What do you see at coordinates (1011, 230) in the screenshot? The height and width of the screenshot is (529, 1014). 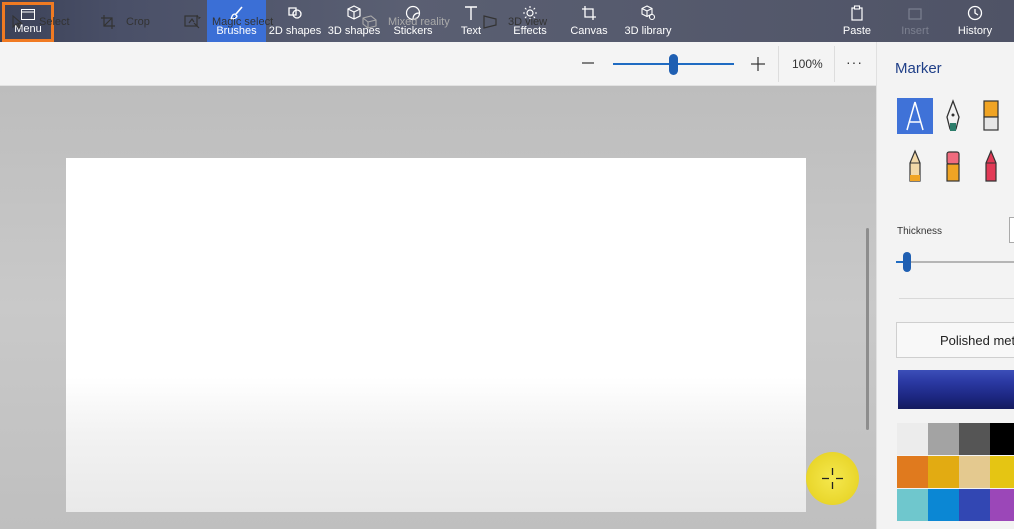 I see `thickness-value-input` at bounding box center [1011, 230].